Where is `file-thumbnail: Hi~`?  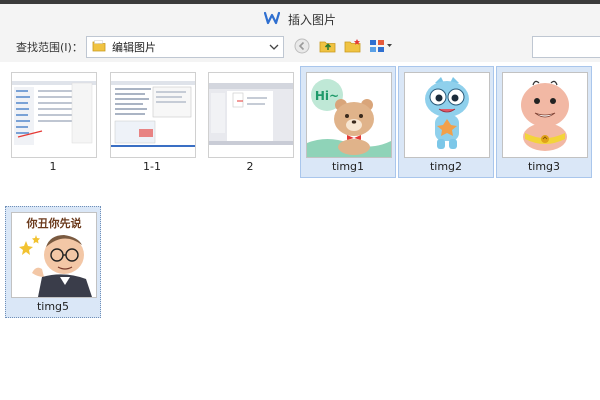
file-thumbnail: Hi~ is located at coordinates (349, 115).